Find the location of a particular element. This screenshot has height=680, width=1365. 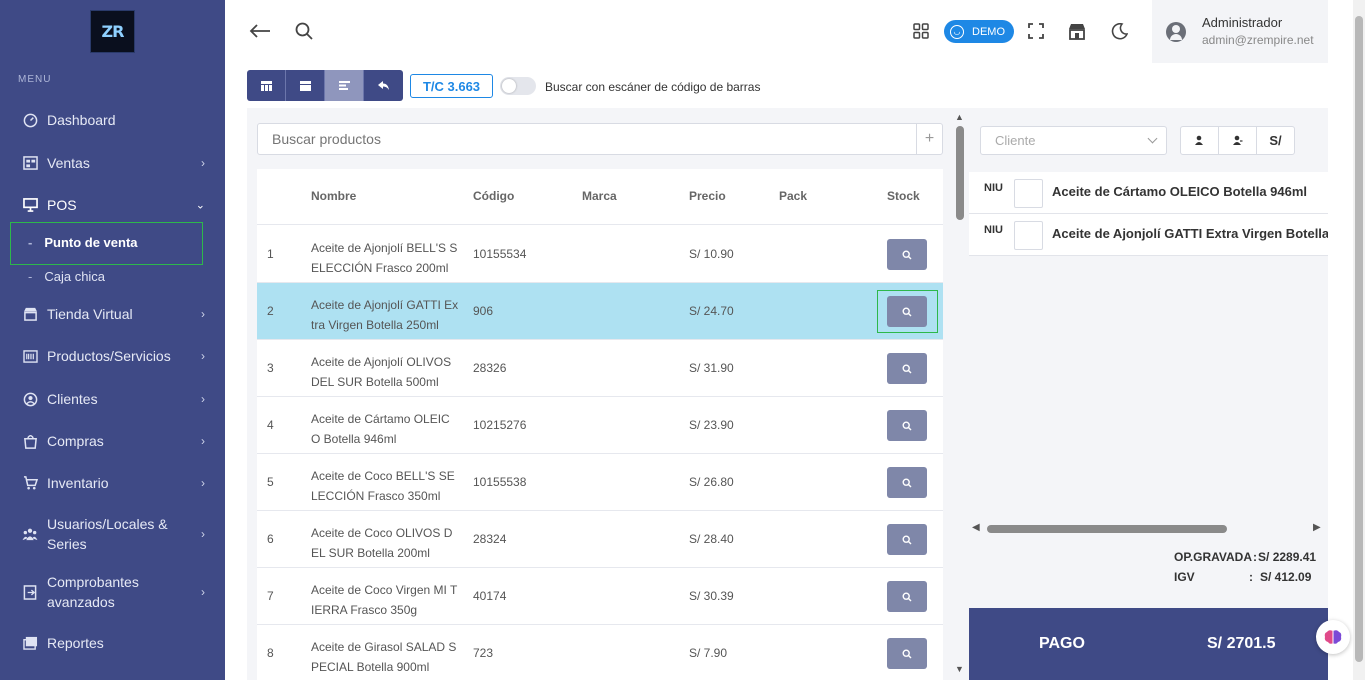

cart-icon is located at coordinates (30, 483).